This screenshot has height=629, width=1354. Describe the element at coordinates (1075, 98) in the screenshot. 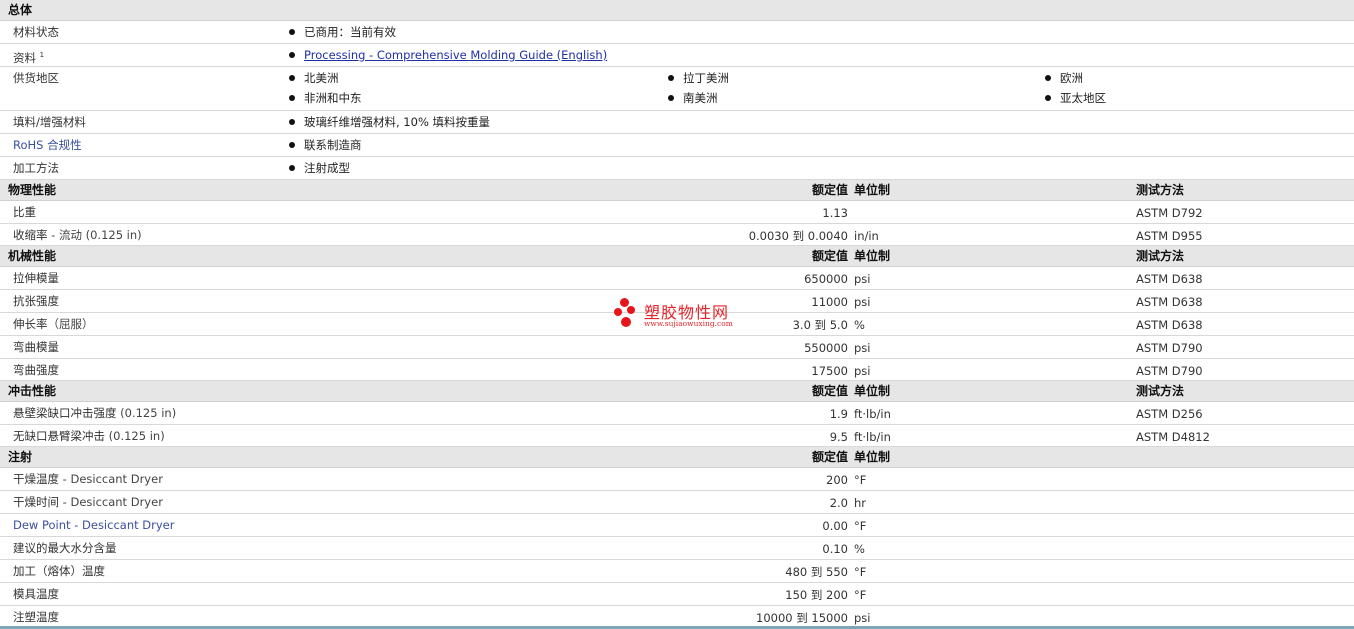

I see `region-item: 亚太地区` at that location.